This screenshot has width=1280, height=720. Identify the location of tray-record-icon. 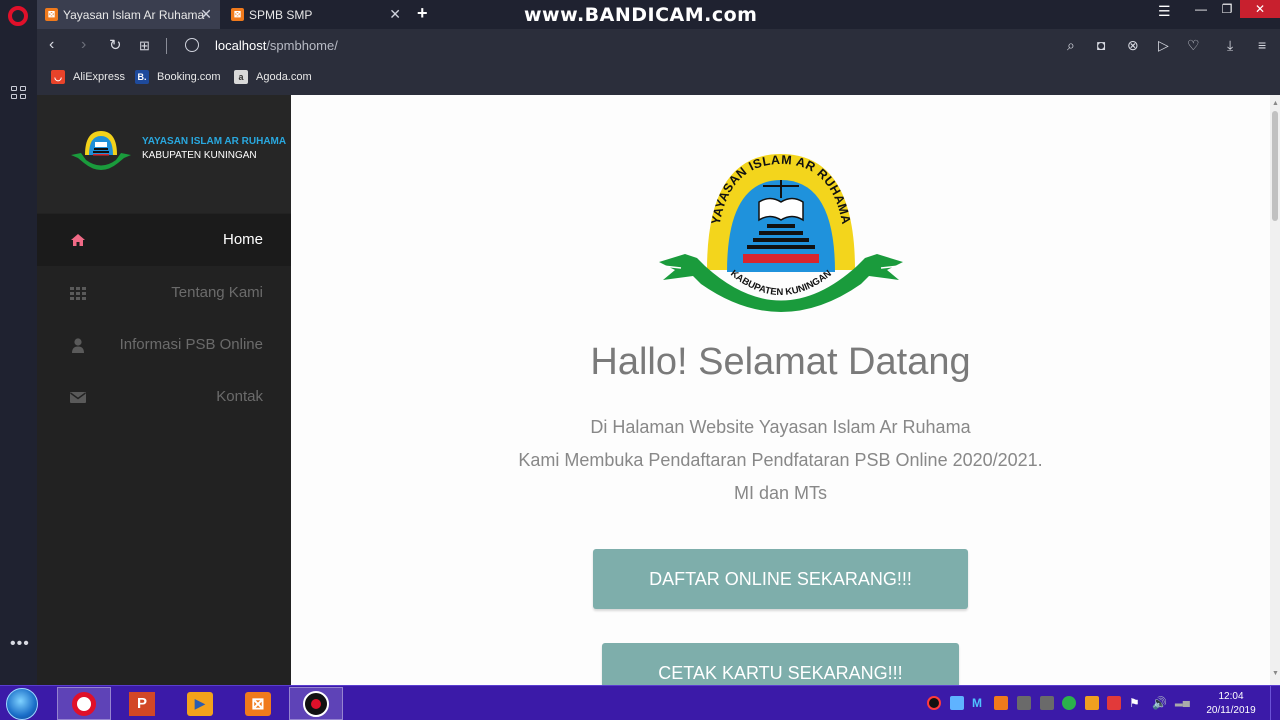
(934, 703).